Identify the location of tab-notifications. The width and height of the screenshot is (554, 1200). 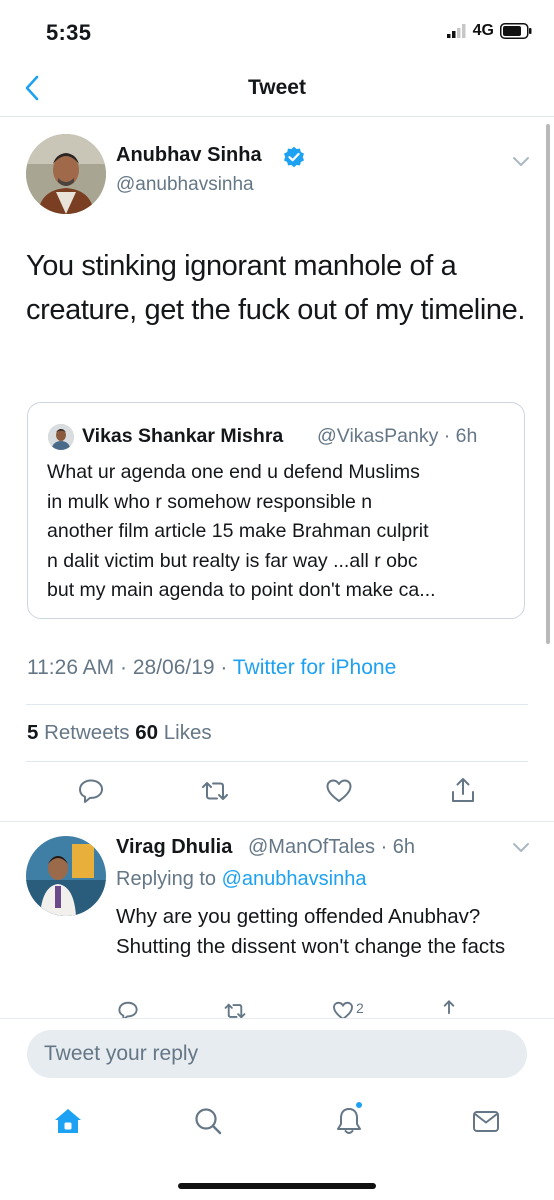
(349, 1121).